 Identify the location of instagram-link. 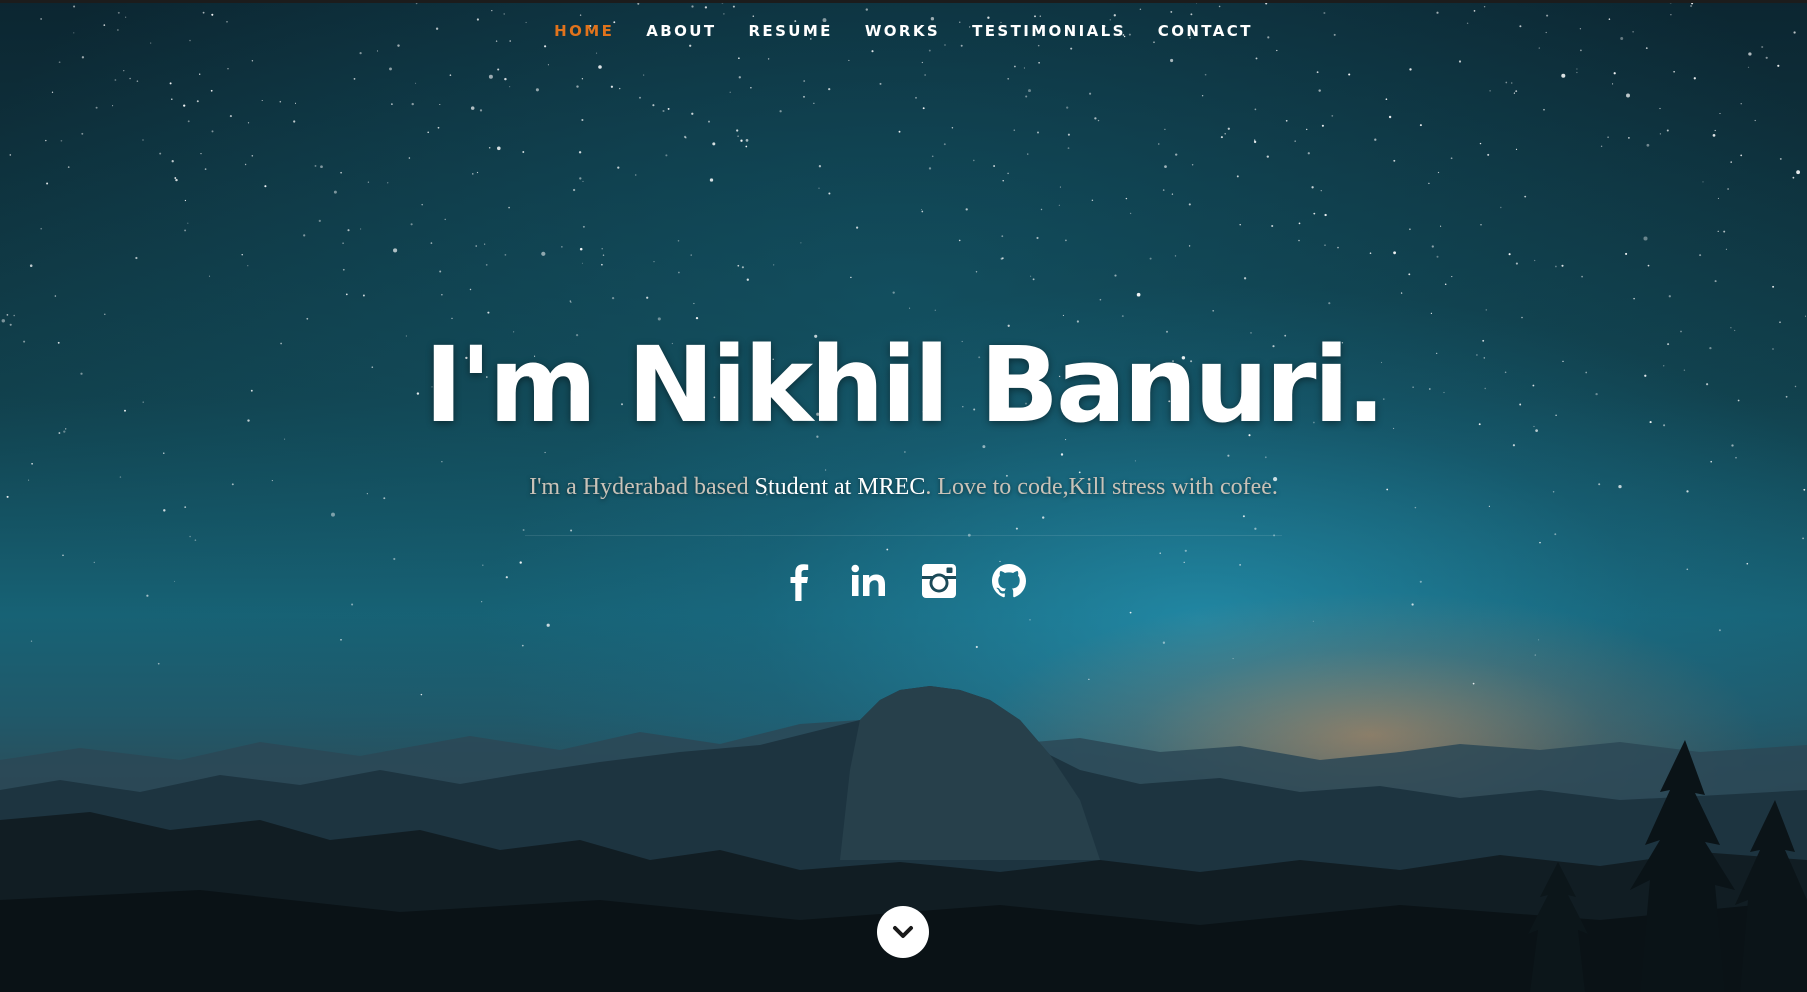
(939, 581).